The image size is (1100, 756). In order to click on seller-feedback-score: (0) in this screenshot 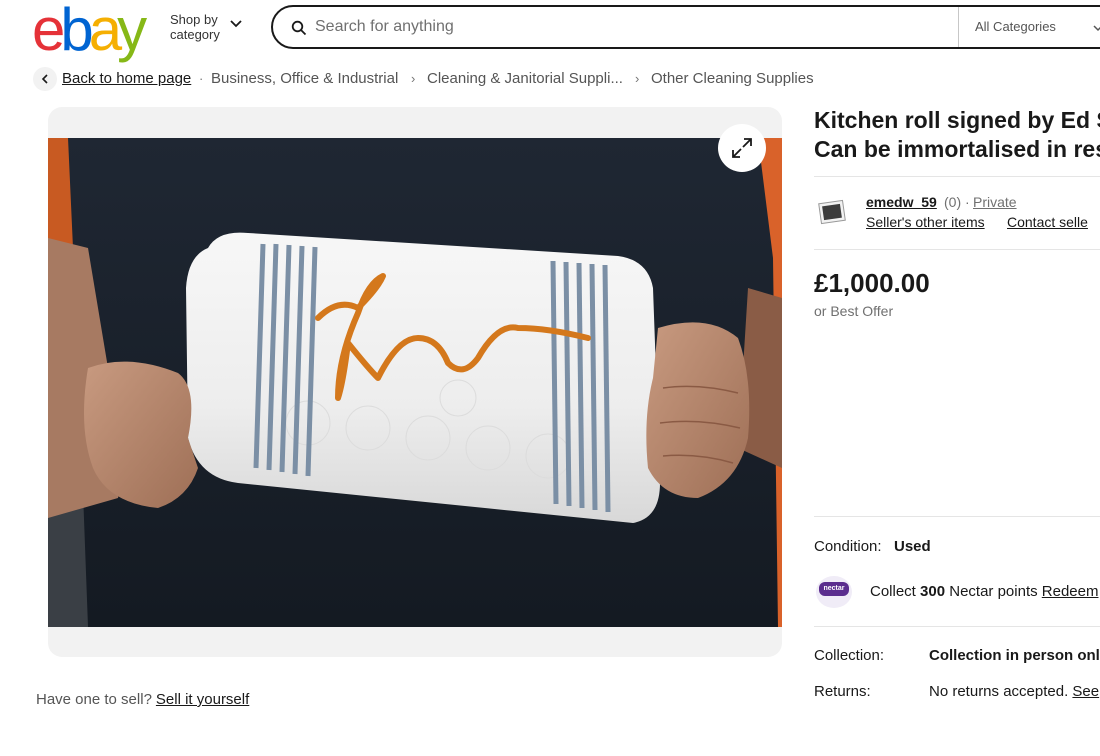, I will do `click(953, 202)`.